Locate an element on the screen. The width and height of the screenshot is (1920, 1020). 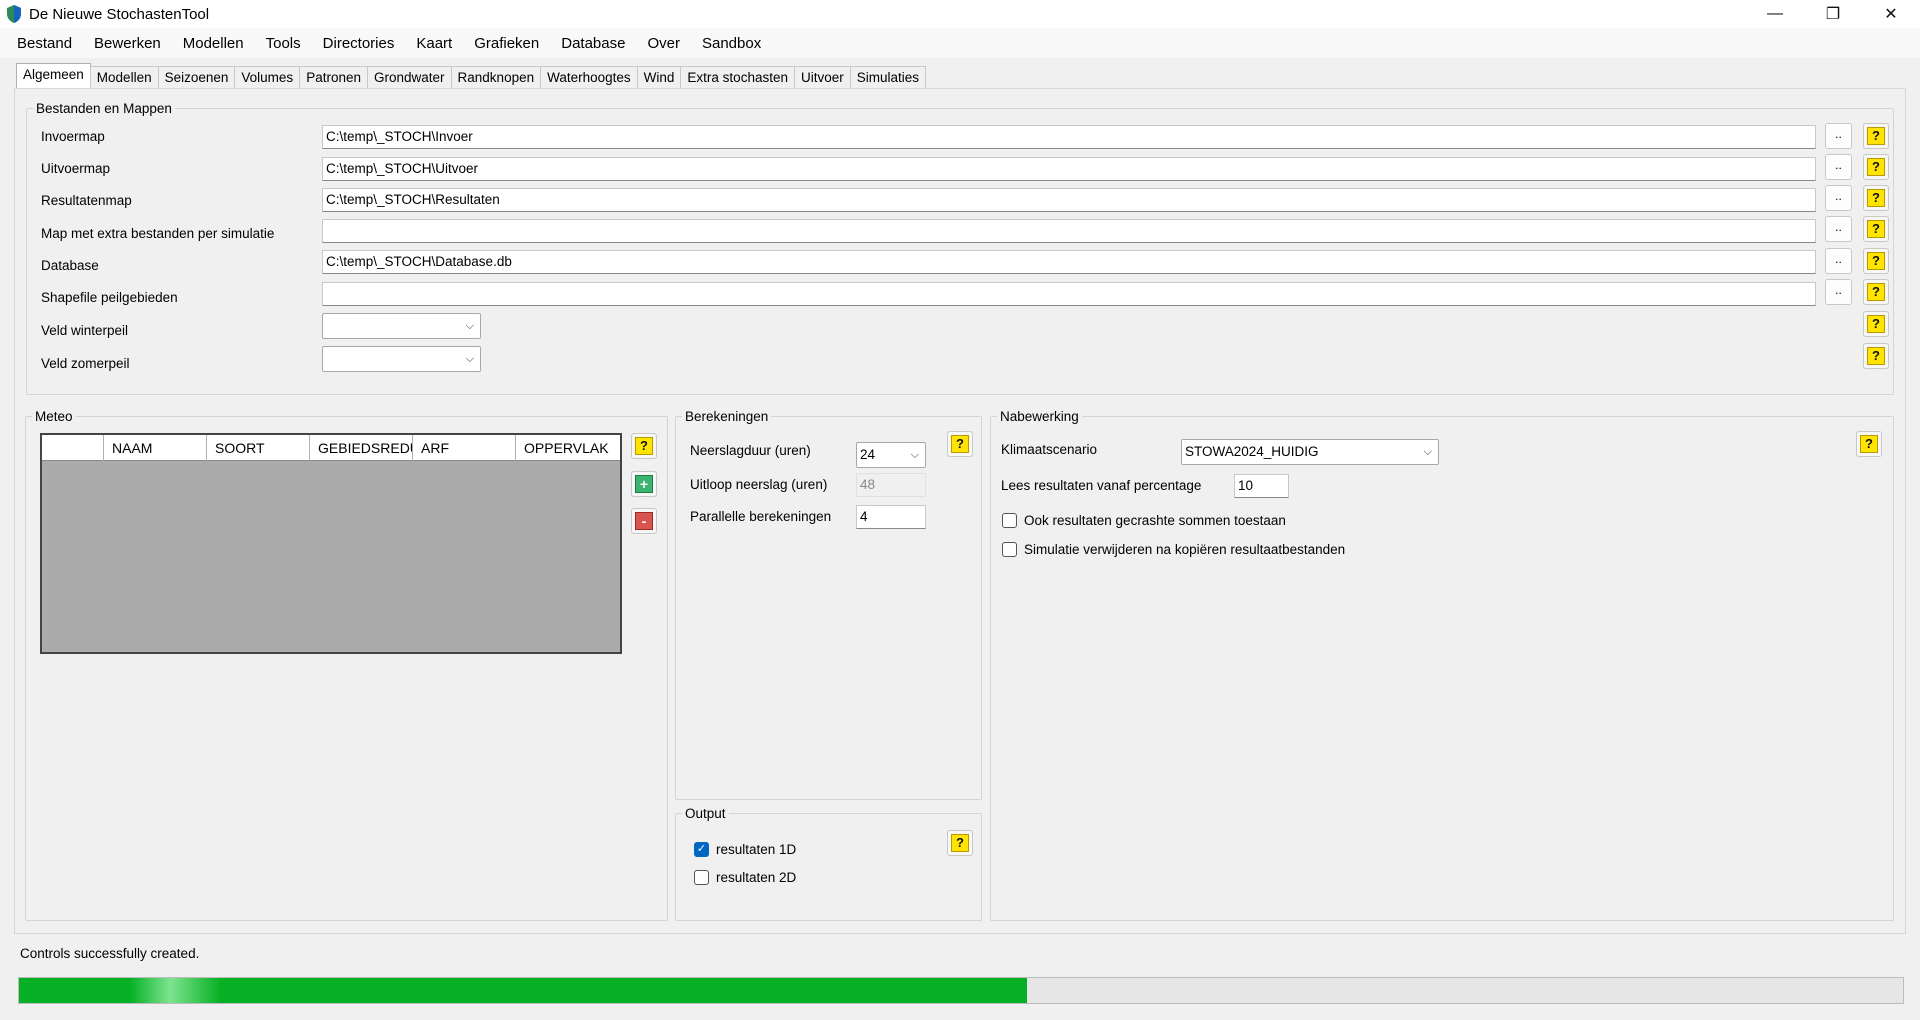
extra-bestanden-field is located at coordinates (1069, 231).